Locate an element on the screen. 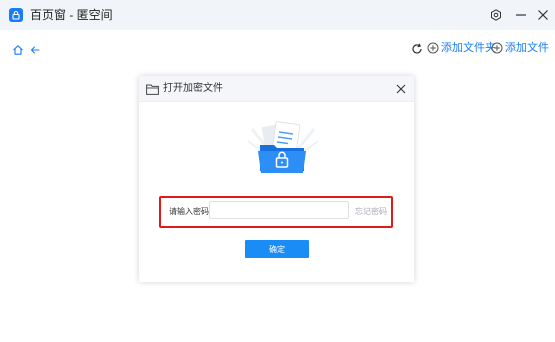 The image size is (555, 342). home-icon is located at coordinates (18, 49).